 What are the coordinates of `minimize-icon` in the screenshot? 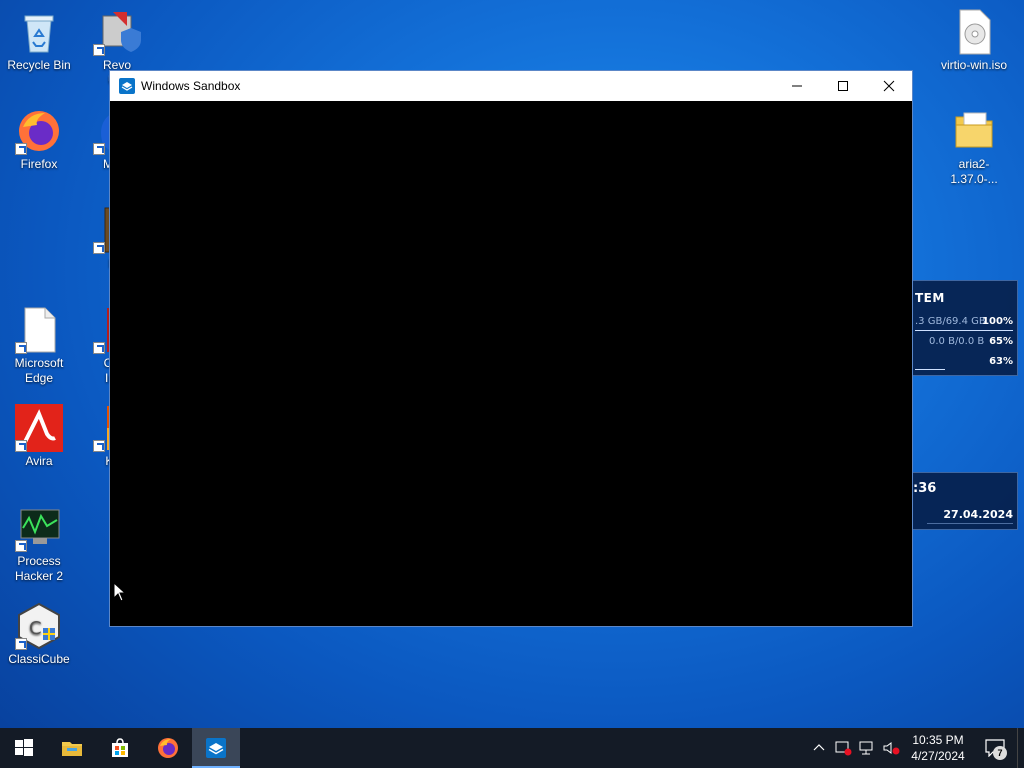 It's located at (797, 86).